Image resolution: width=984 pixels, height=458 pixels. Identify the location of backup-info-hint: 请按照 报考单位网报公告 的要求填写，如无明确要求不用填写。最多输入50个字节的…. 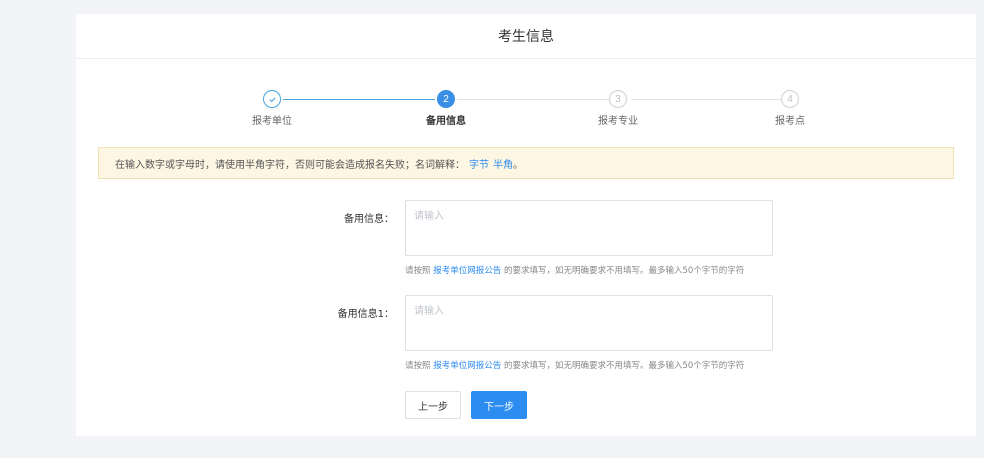
(574, 270).